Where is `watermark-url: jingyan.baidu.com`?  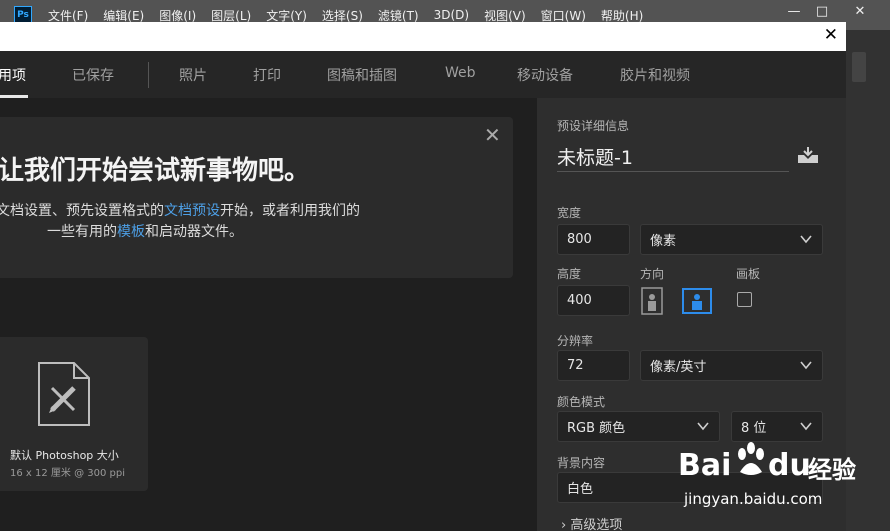 watermark-url: jingyan.baidu.com is located at coordinates (753, 499).